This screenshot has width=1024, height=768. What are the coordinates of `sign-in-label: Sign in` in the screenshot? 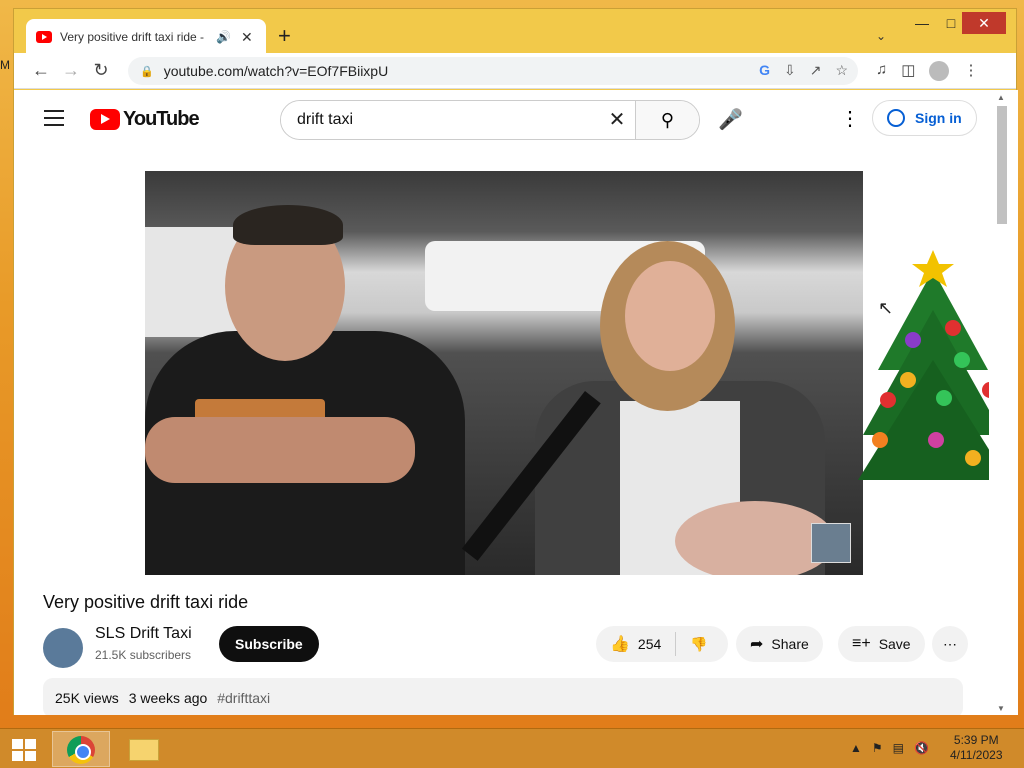 It's located at (938, 118).